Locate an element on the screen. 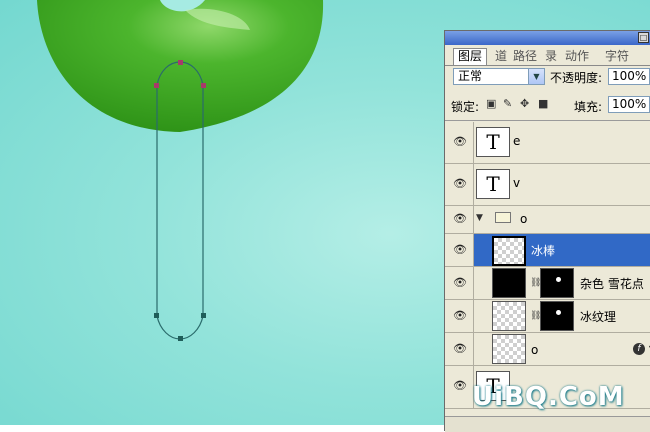 The width and height of the screenshot is (650, 432). fill-field: 100% is located at coordinates (629, 104).